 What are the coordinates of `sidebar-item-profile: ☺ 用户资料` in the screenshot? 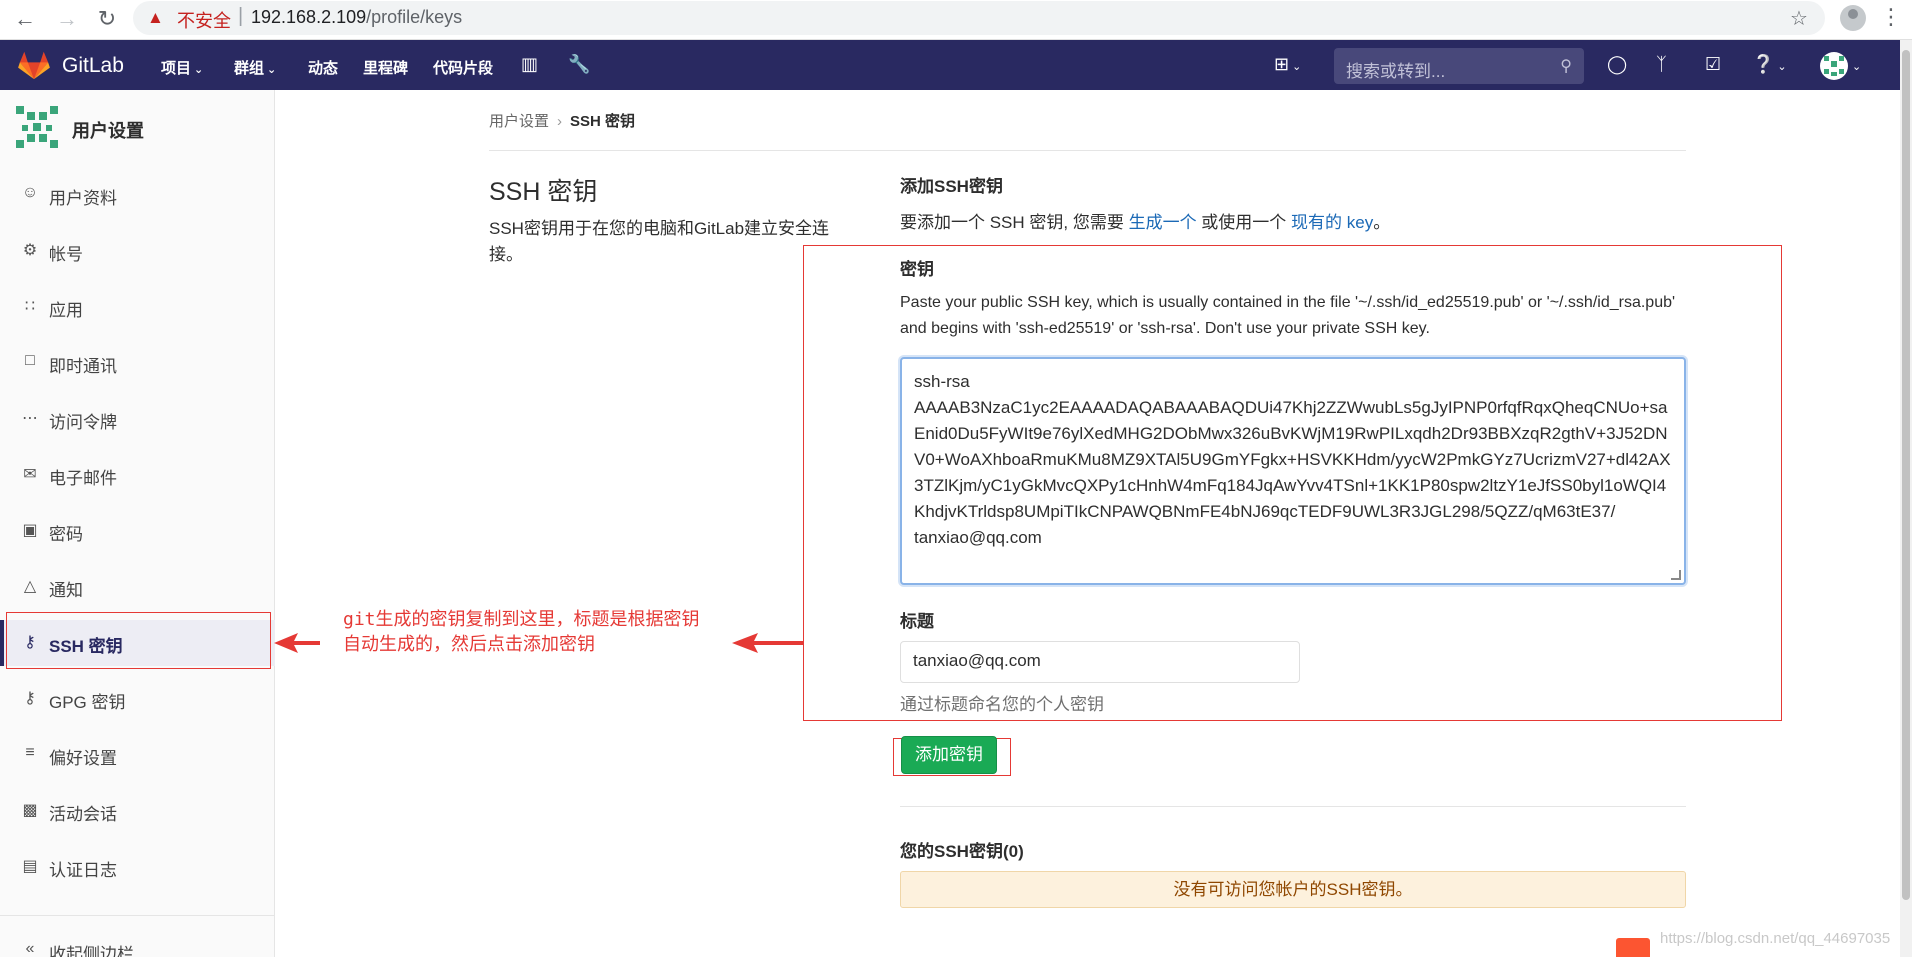 It's located at (137, 195).